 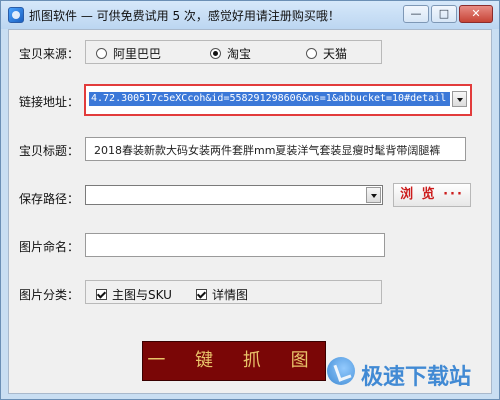 I want to click on image-name-label: 图片命名：, so click(x=49, y=247).